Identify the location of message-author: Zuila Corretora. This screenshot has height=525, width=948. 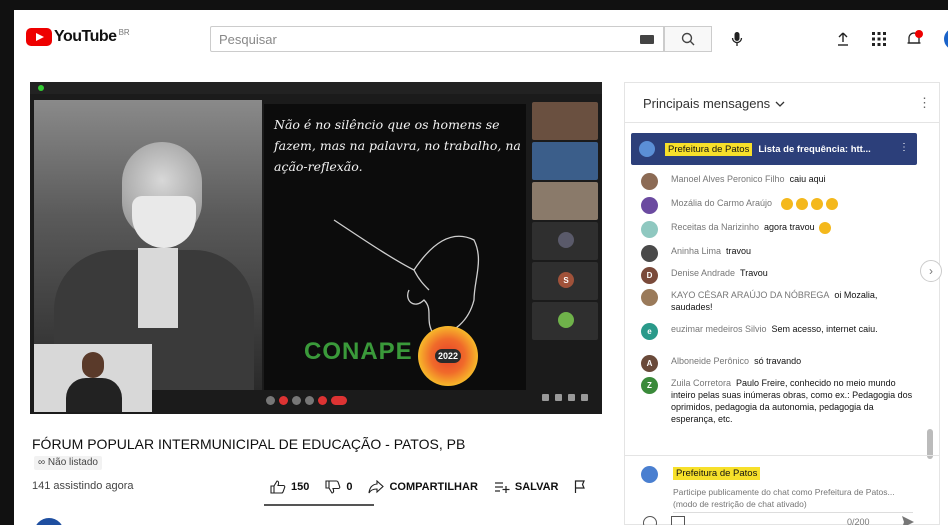
(701, 383).